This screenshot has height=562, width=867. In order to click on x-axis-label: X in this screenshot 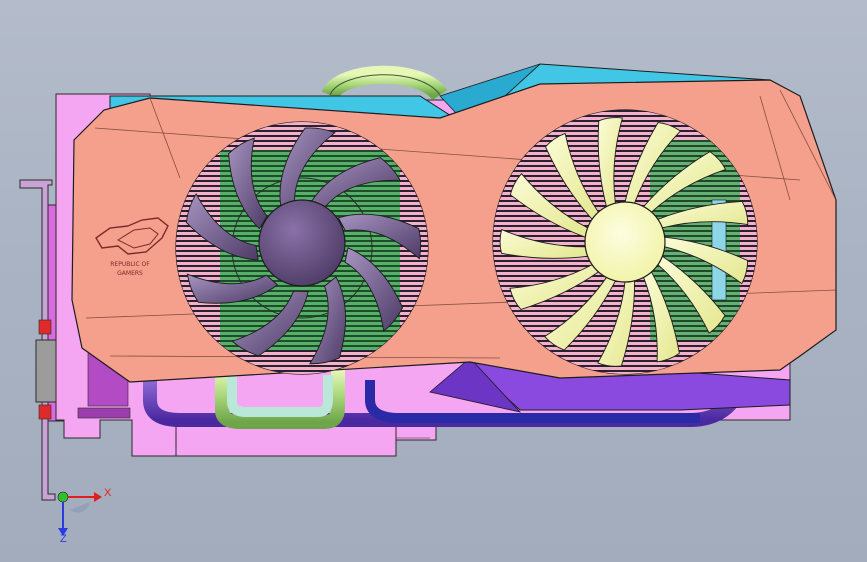, I will do `click(108, 493)`.